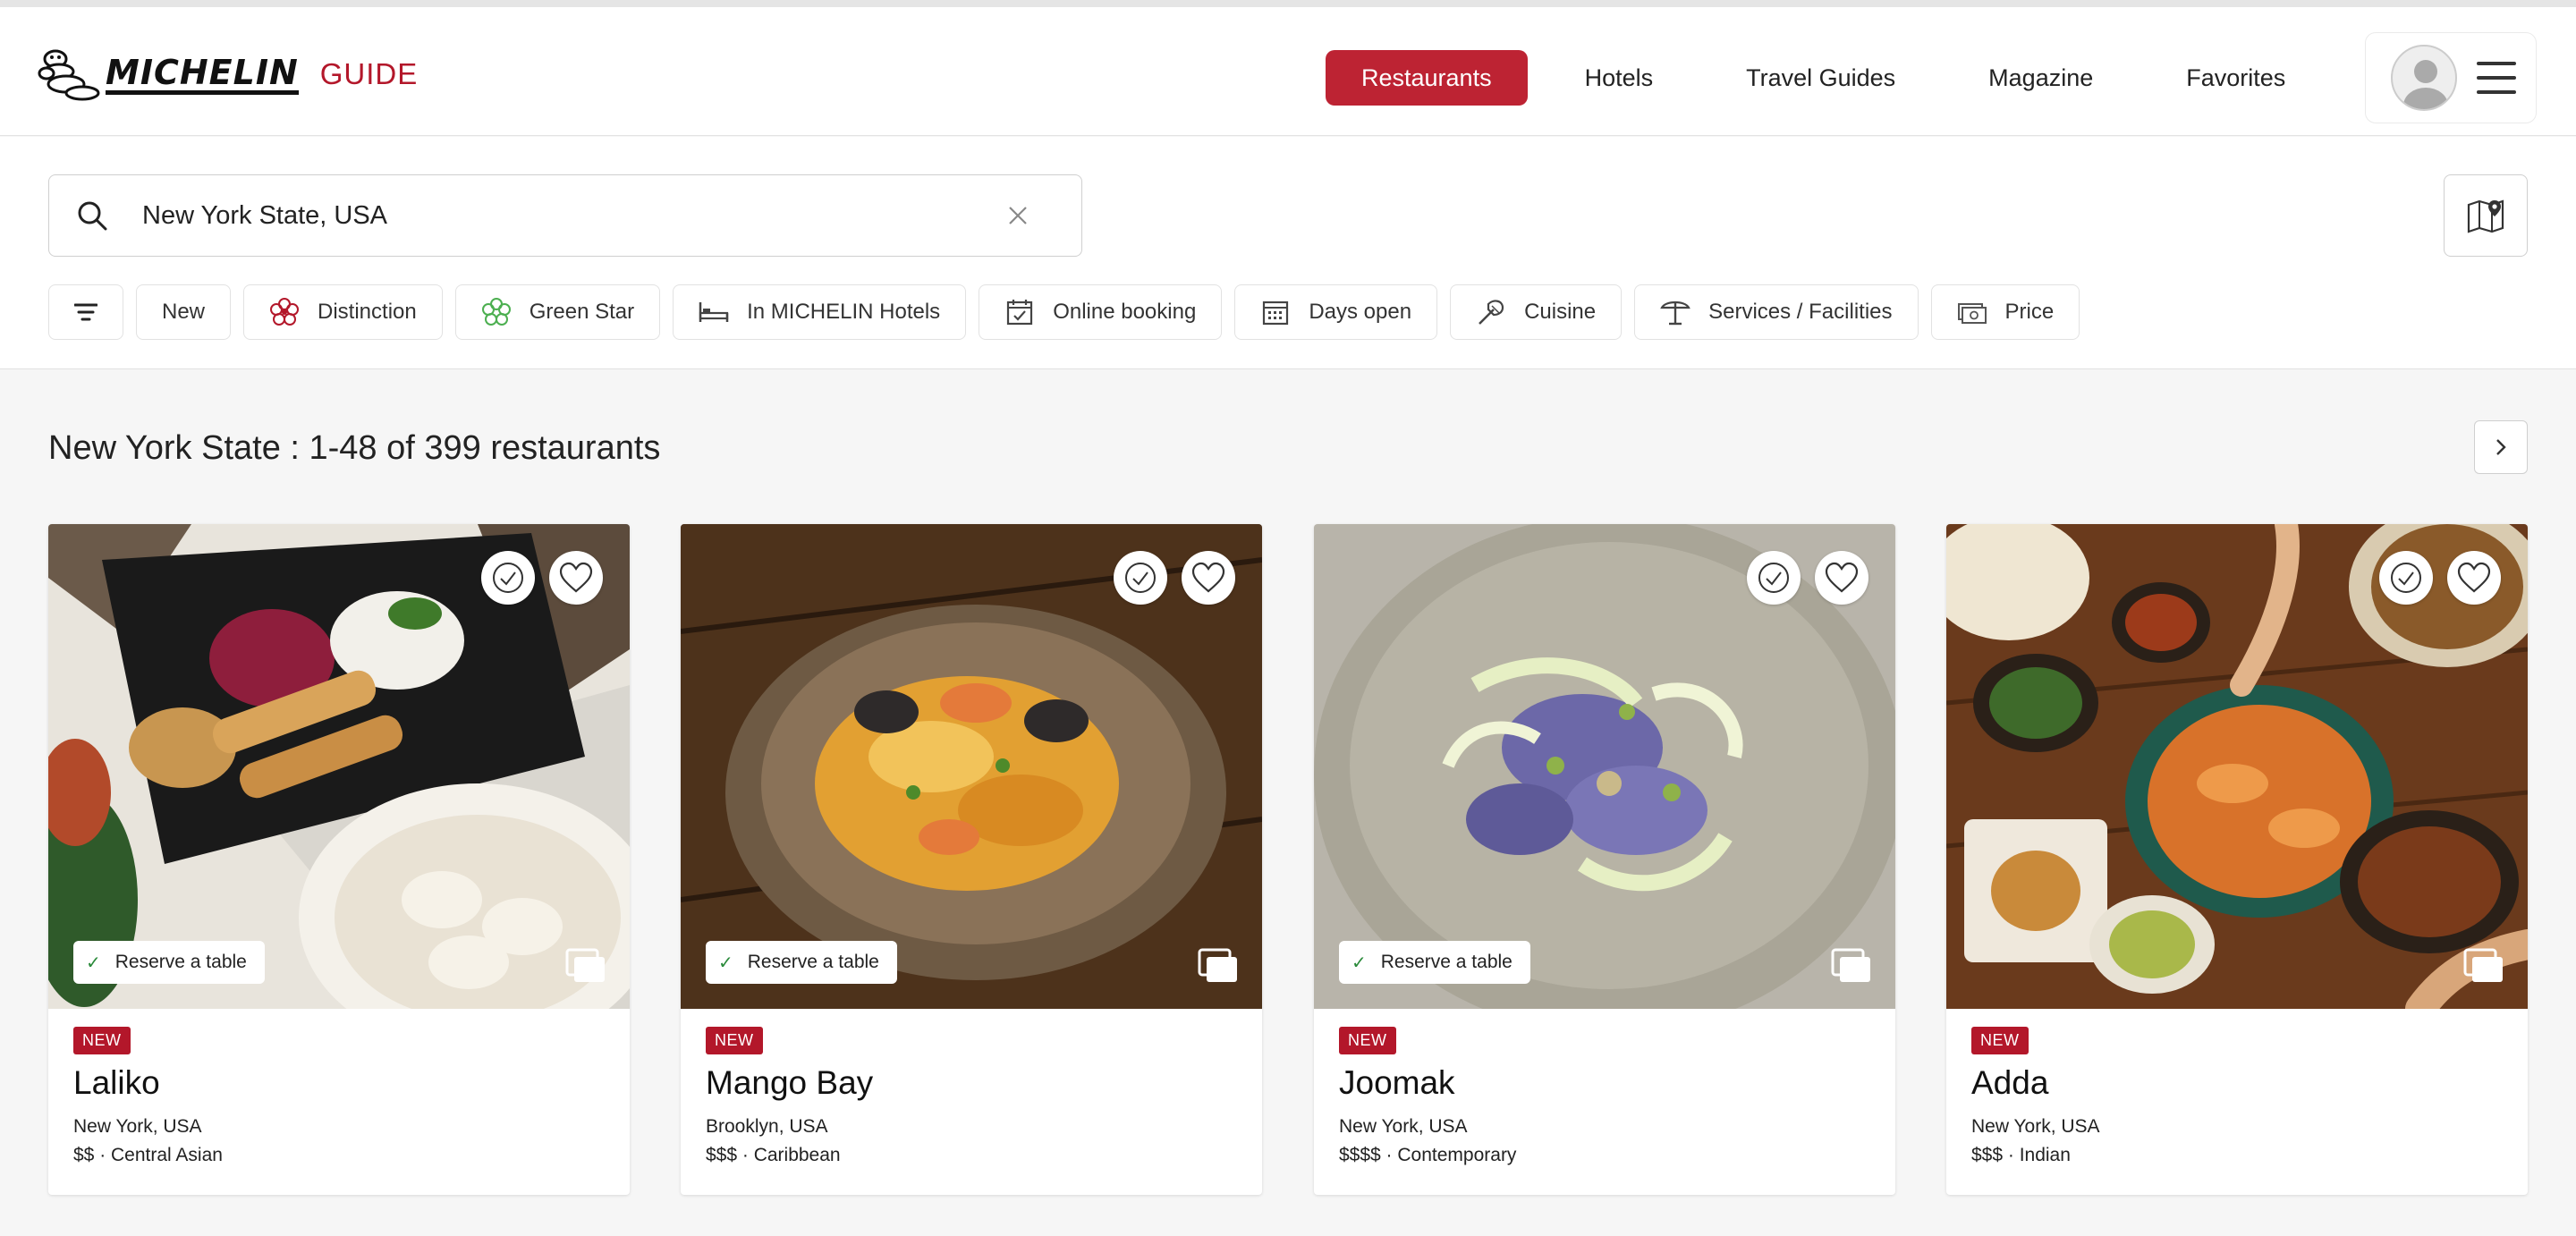 The image size is (2576, 1236). Describe the element at coordinates (2009, 1083) in the screenshot. I see `restaurant-name: Adda` at that location.